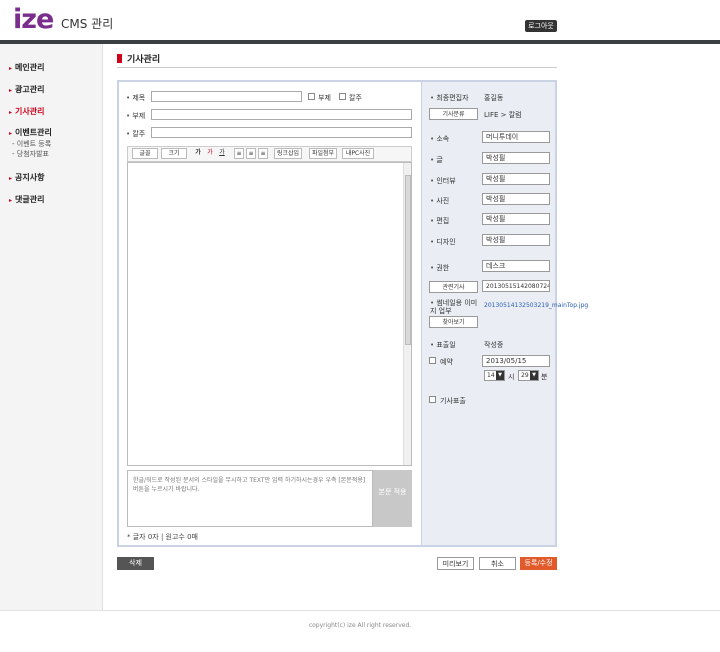 The image size is (720, 652). Describe the element at coordinates (439, 268) in the screenshot. I see `permission-label: 권한` at that location.